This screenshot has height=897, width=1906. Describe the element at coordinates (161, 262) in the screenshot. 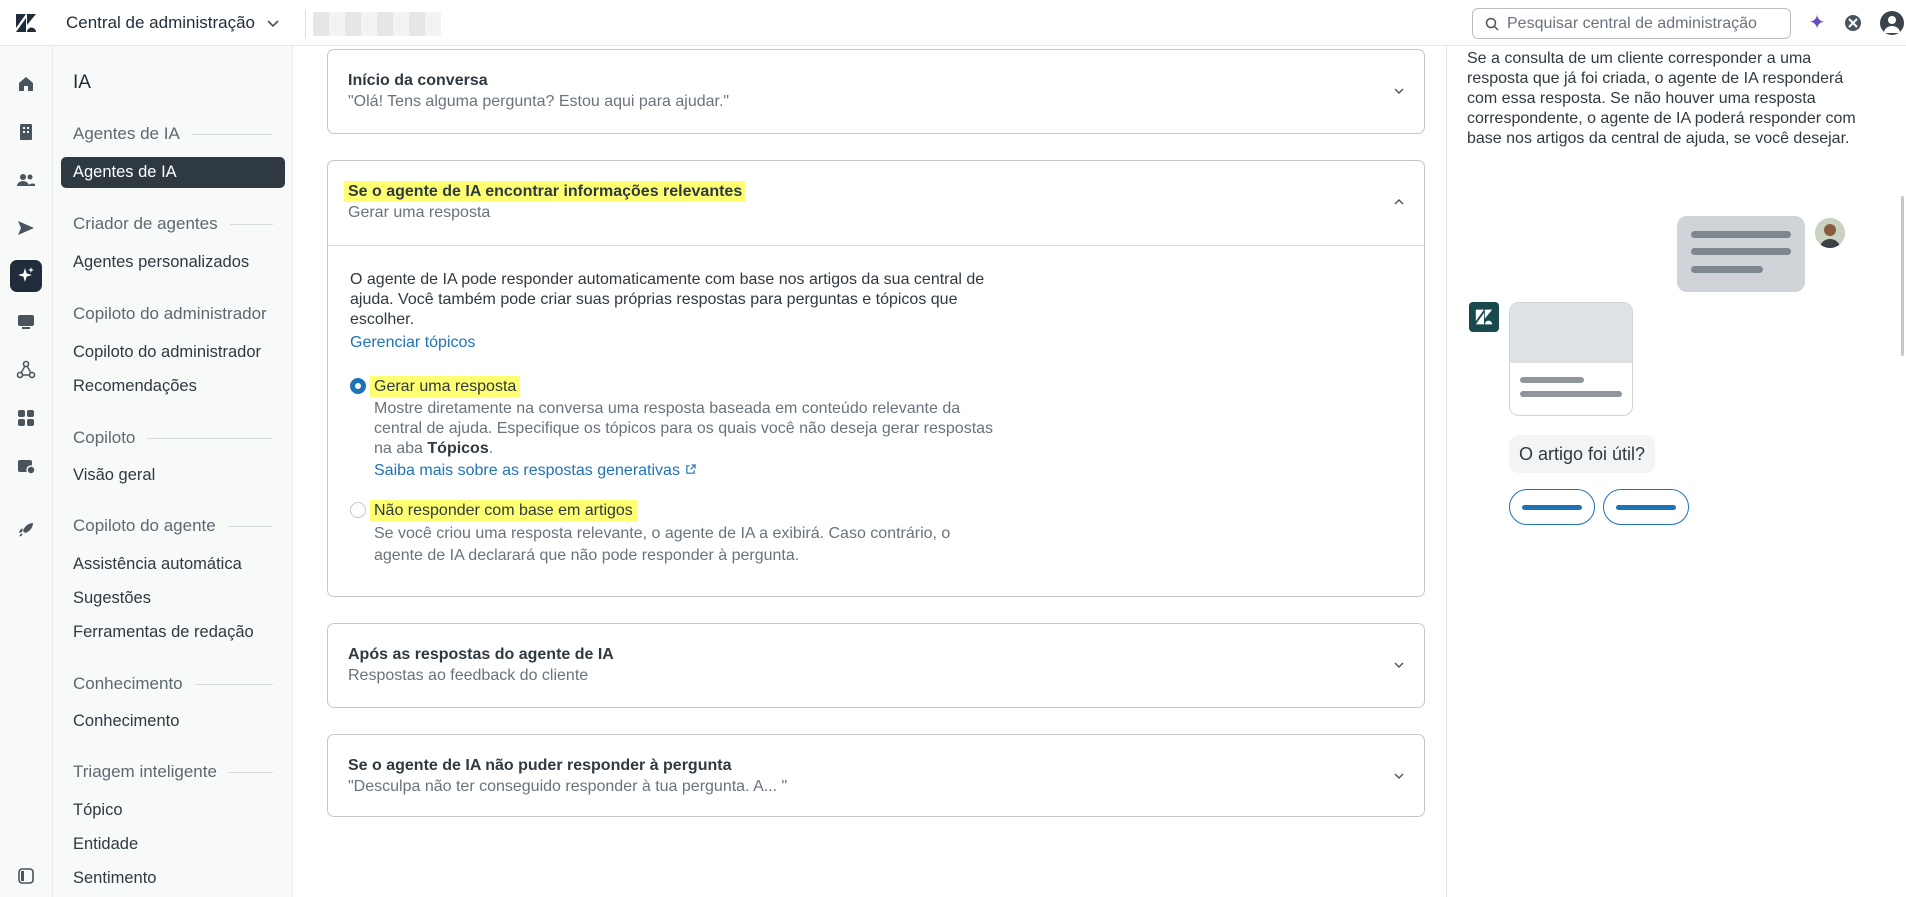

I see `sidebar-item-agentes-personalizados: Agentes personalizados` at that location.